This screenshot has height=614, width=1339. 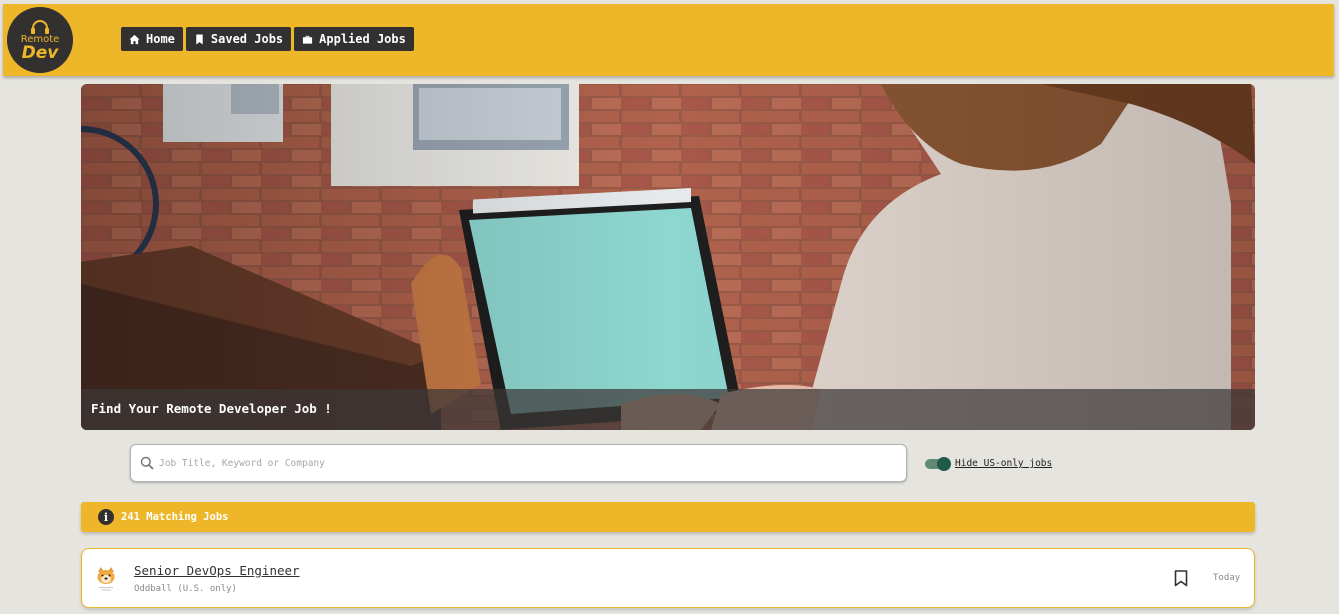 I want to click on job-posted-date: Today, so click(x=1227, y=578).